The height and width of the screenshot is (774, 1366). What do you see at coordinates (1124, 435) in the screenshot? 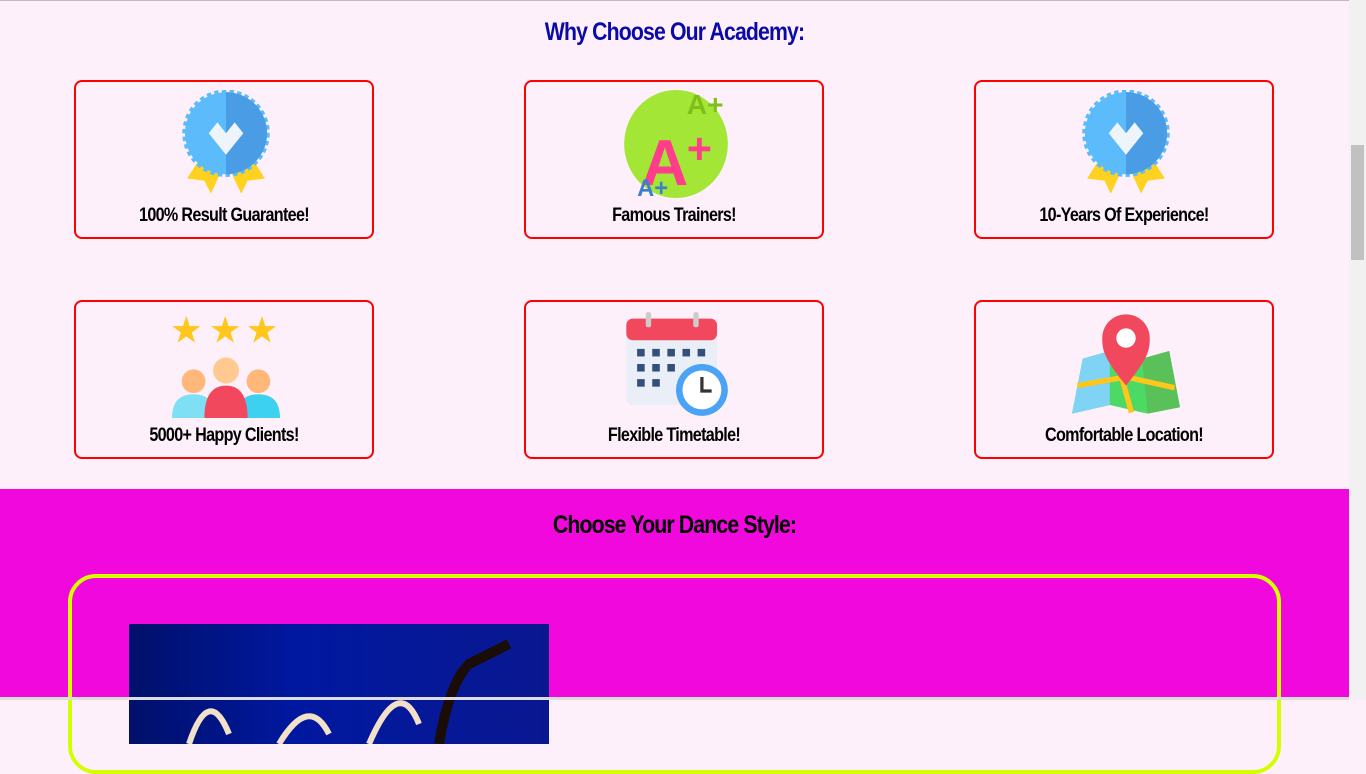
I see `feature-label: Comfortable Location!` at bounding box center [1124, 435].